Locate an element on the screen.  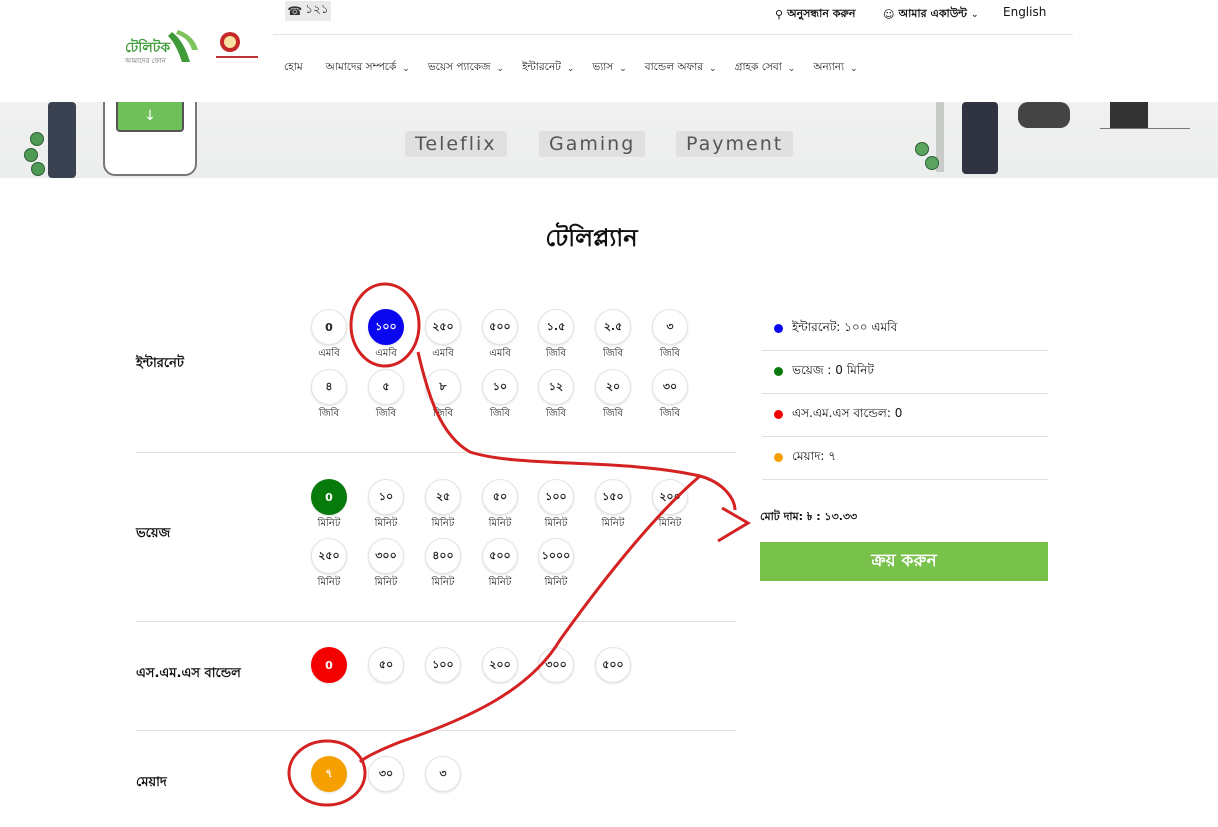
internet-option: ৪ জিবি is located at coordinates (329, 394).